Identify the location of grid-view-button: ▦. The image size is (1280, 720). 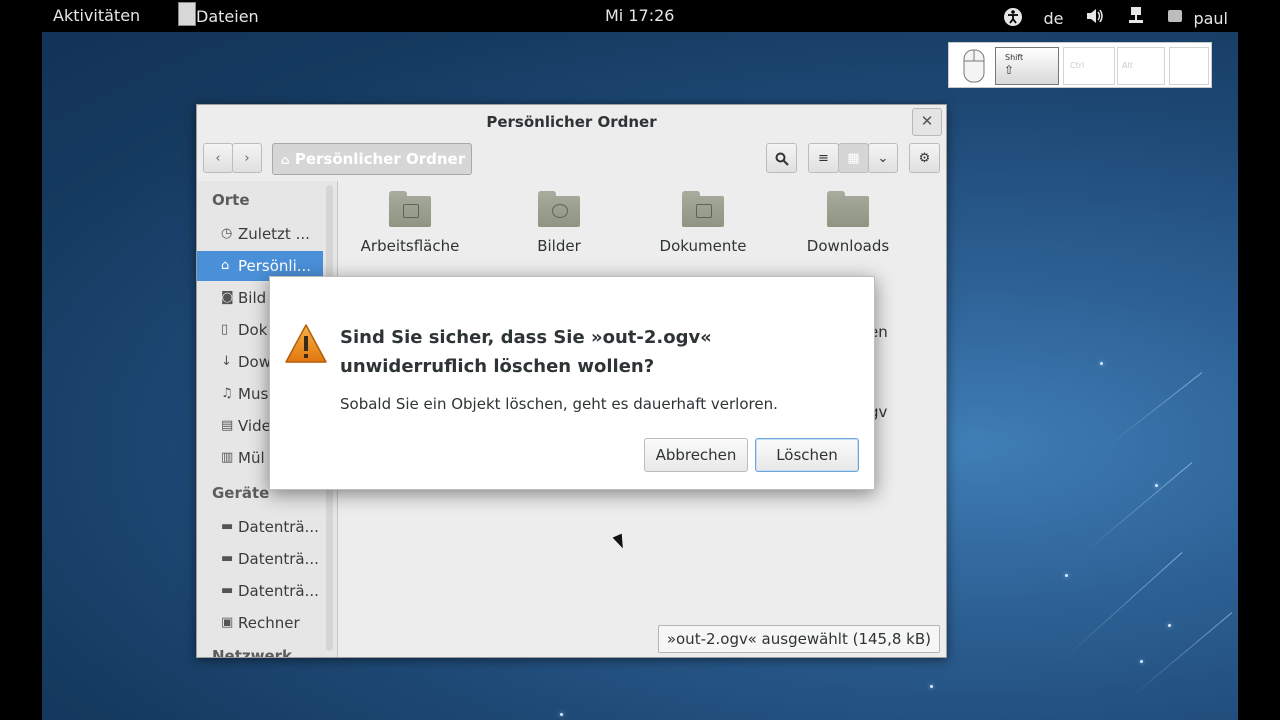
(853, 158).